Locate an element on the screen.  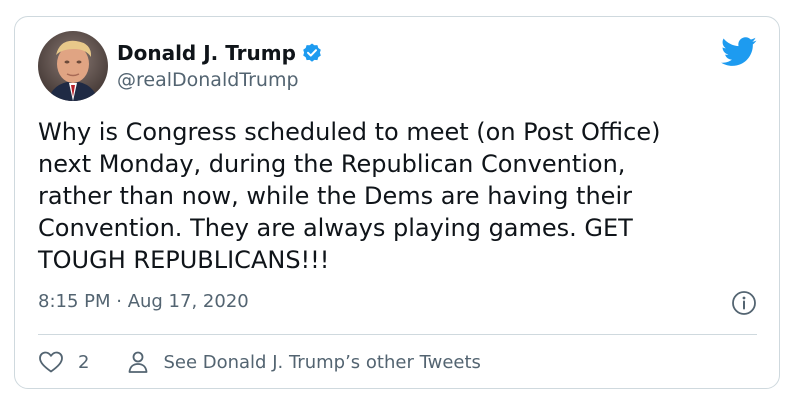
like-count: 2 is located at coordinates (83, 362).